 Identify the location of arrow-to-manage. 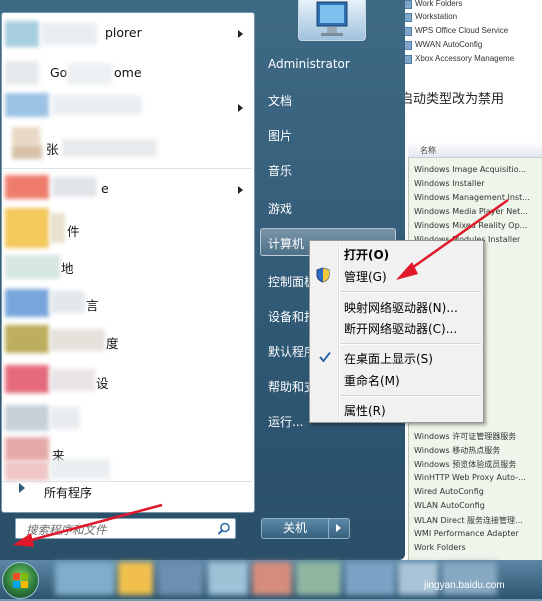
(452, 239).